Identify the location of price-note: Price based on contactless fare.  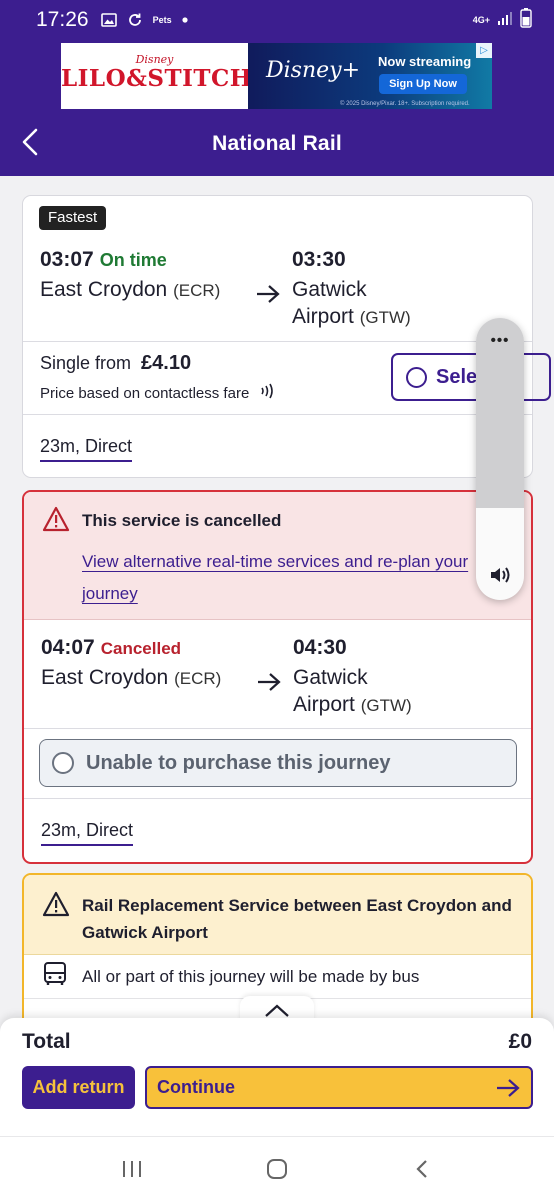
(157, 393).